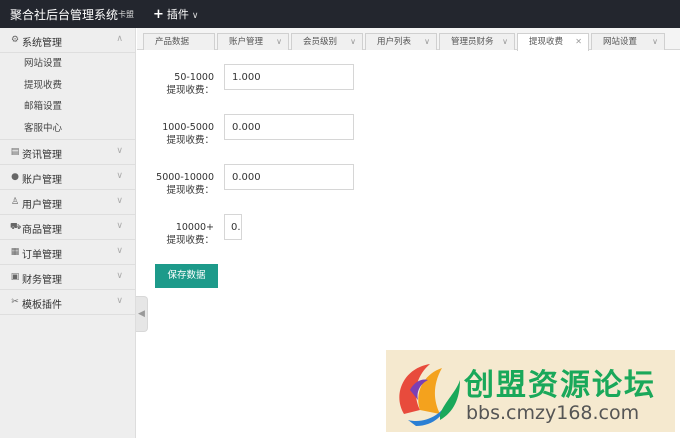 This screenshot has height=438, width=680. What do you see at coordinates (185, 177) in the screenshot?
I see `fee-range: 5000-10000` at bounding box center [185, 177].